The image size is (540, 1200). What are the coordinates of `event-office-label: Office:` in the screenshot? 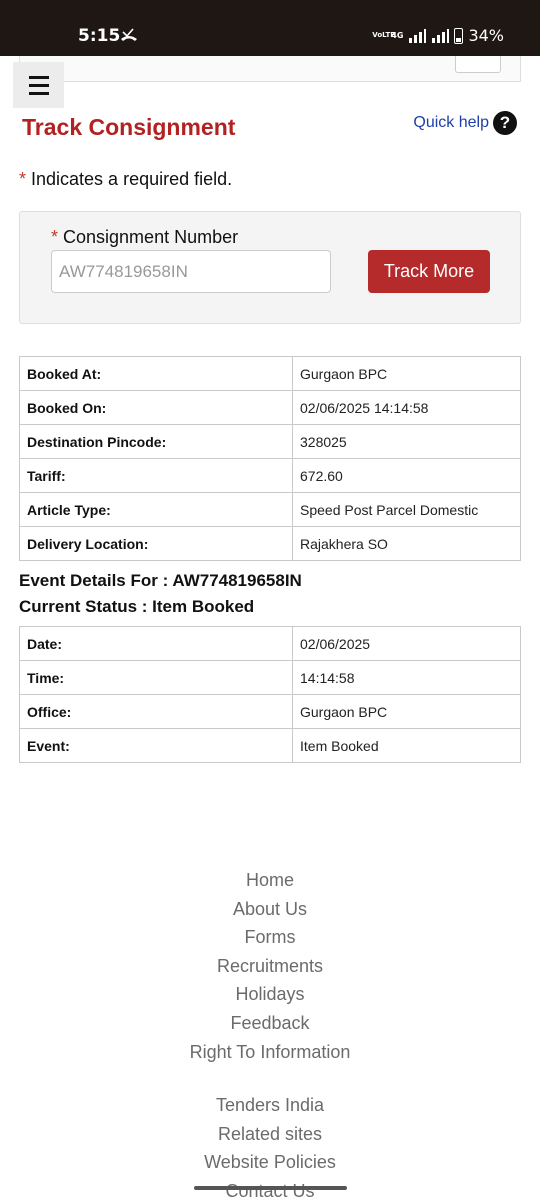 It's located at (156, 711).